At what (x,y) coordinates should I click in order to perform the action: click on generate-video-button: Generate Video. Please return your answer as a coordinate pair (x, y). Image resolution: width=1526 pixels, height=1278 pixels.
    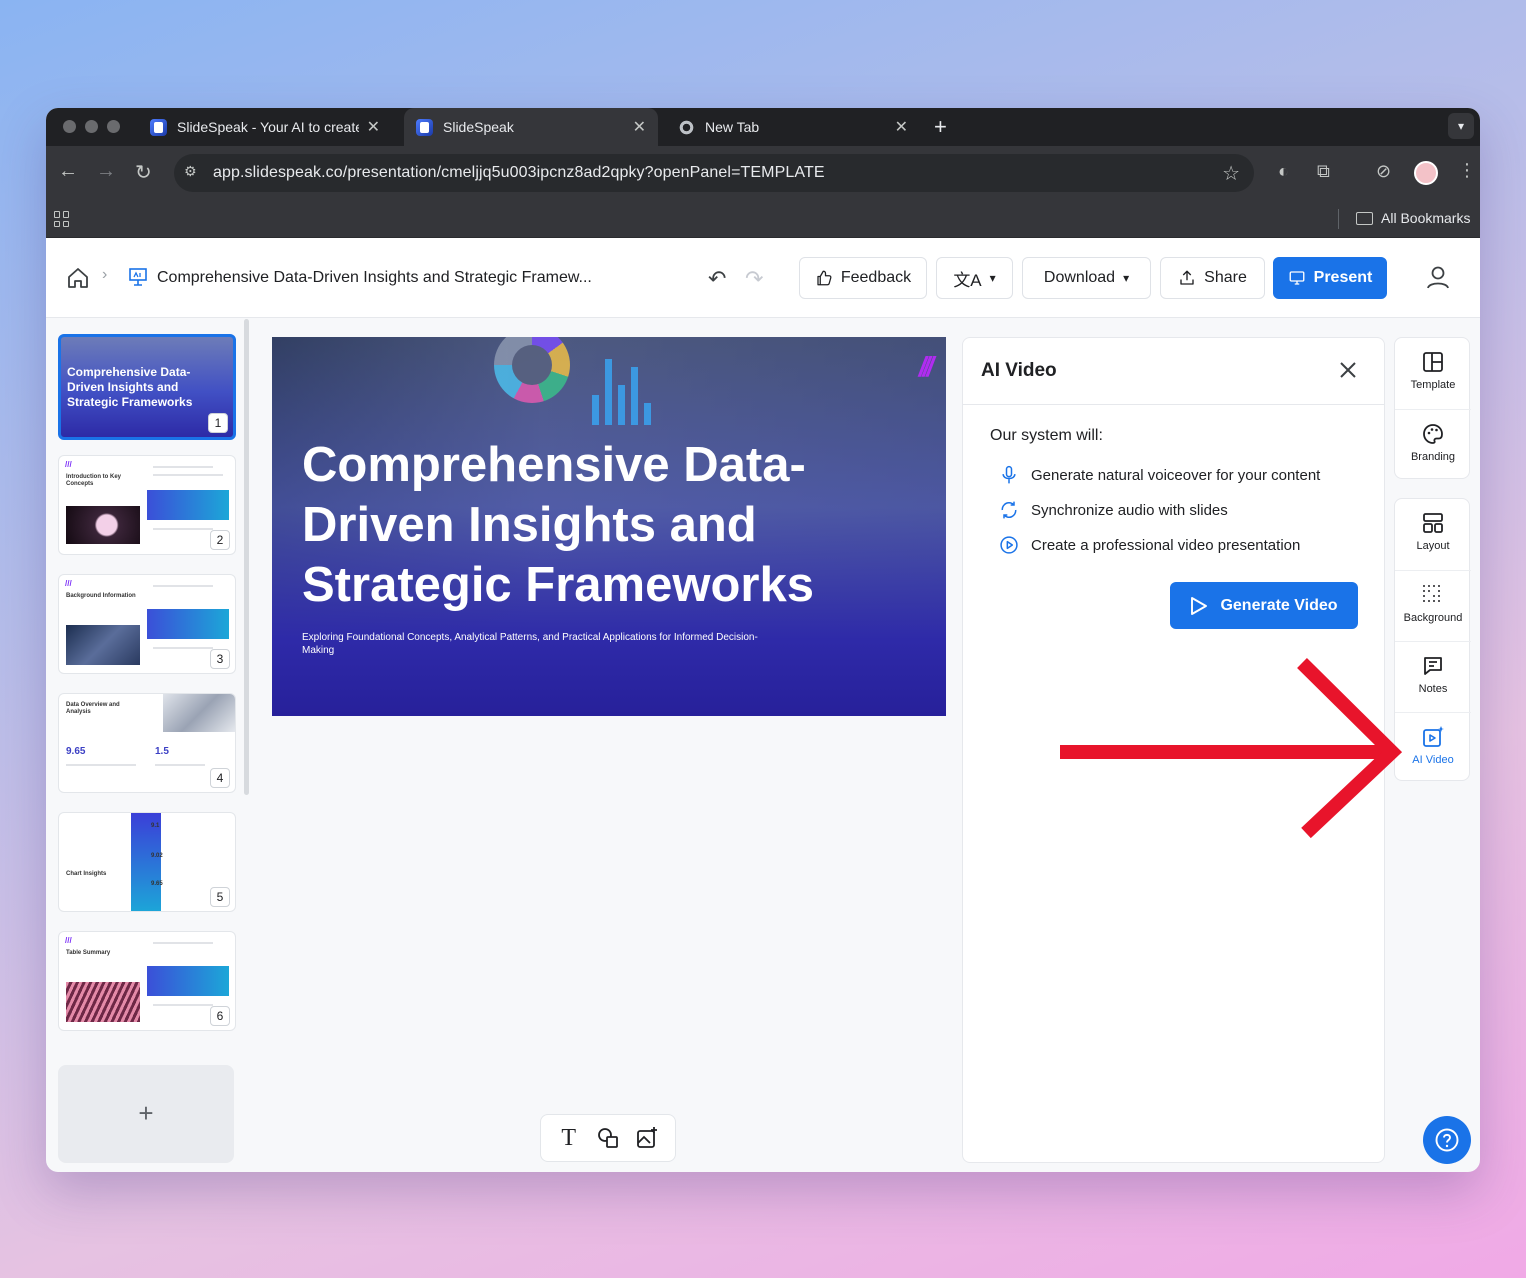
    Looking at the image, I should click on (1264, 605).